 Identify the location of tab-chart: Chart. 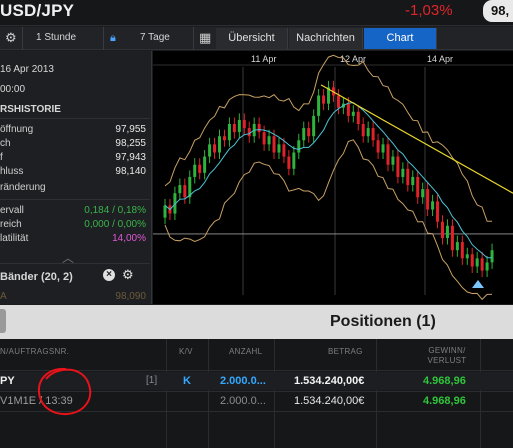
(400, 38).